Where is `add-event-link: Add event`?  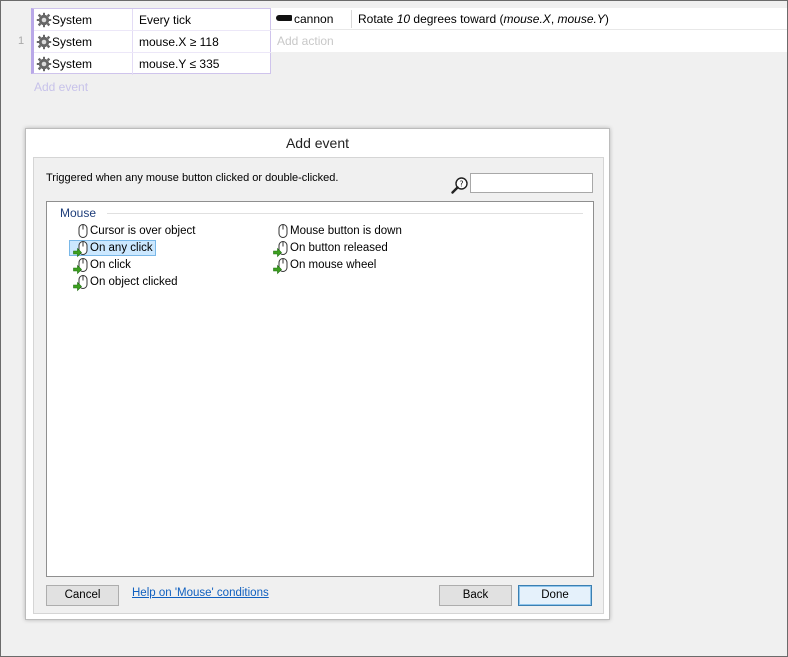
add-event-link: Add event is located at coordinates (61, 87).